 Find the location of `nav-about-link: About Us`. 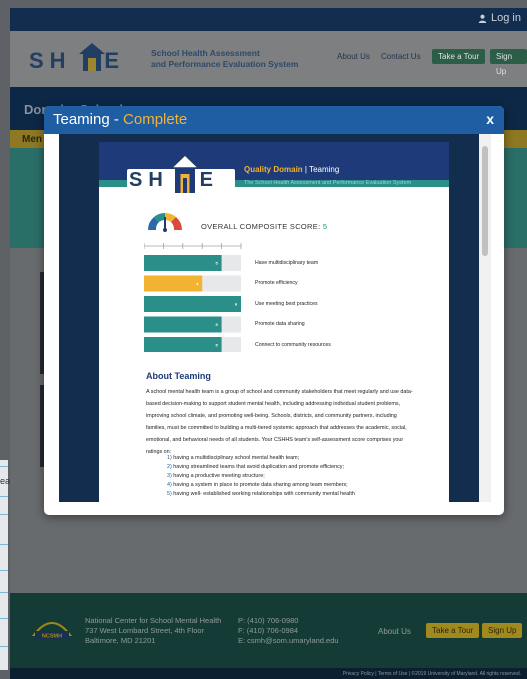

nav-about-link: About Us is located at coordinates (353, 56).